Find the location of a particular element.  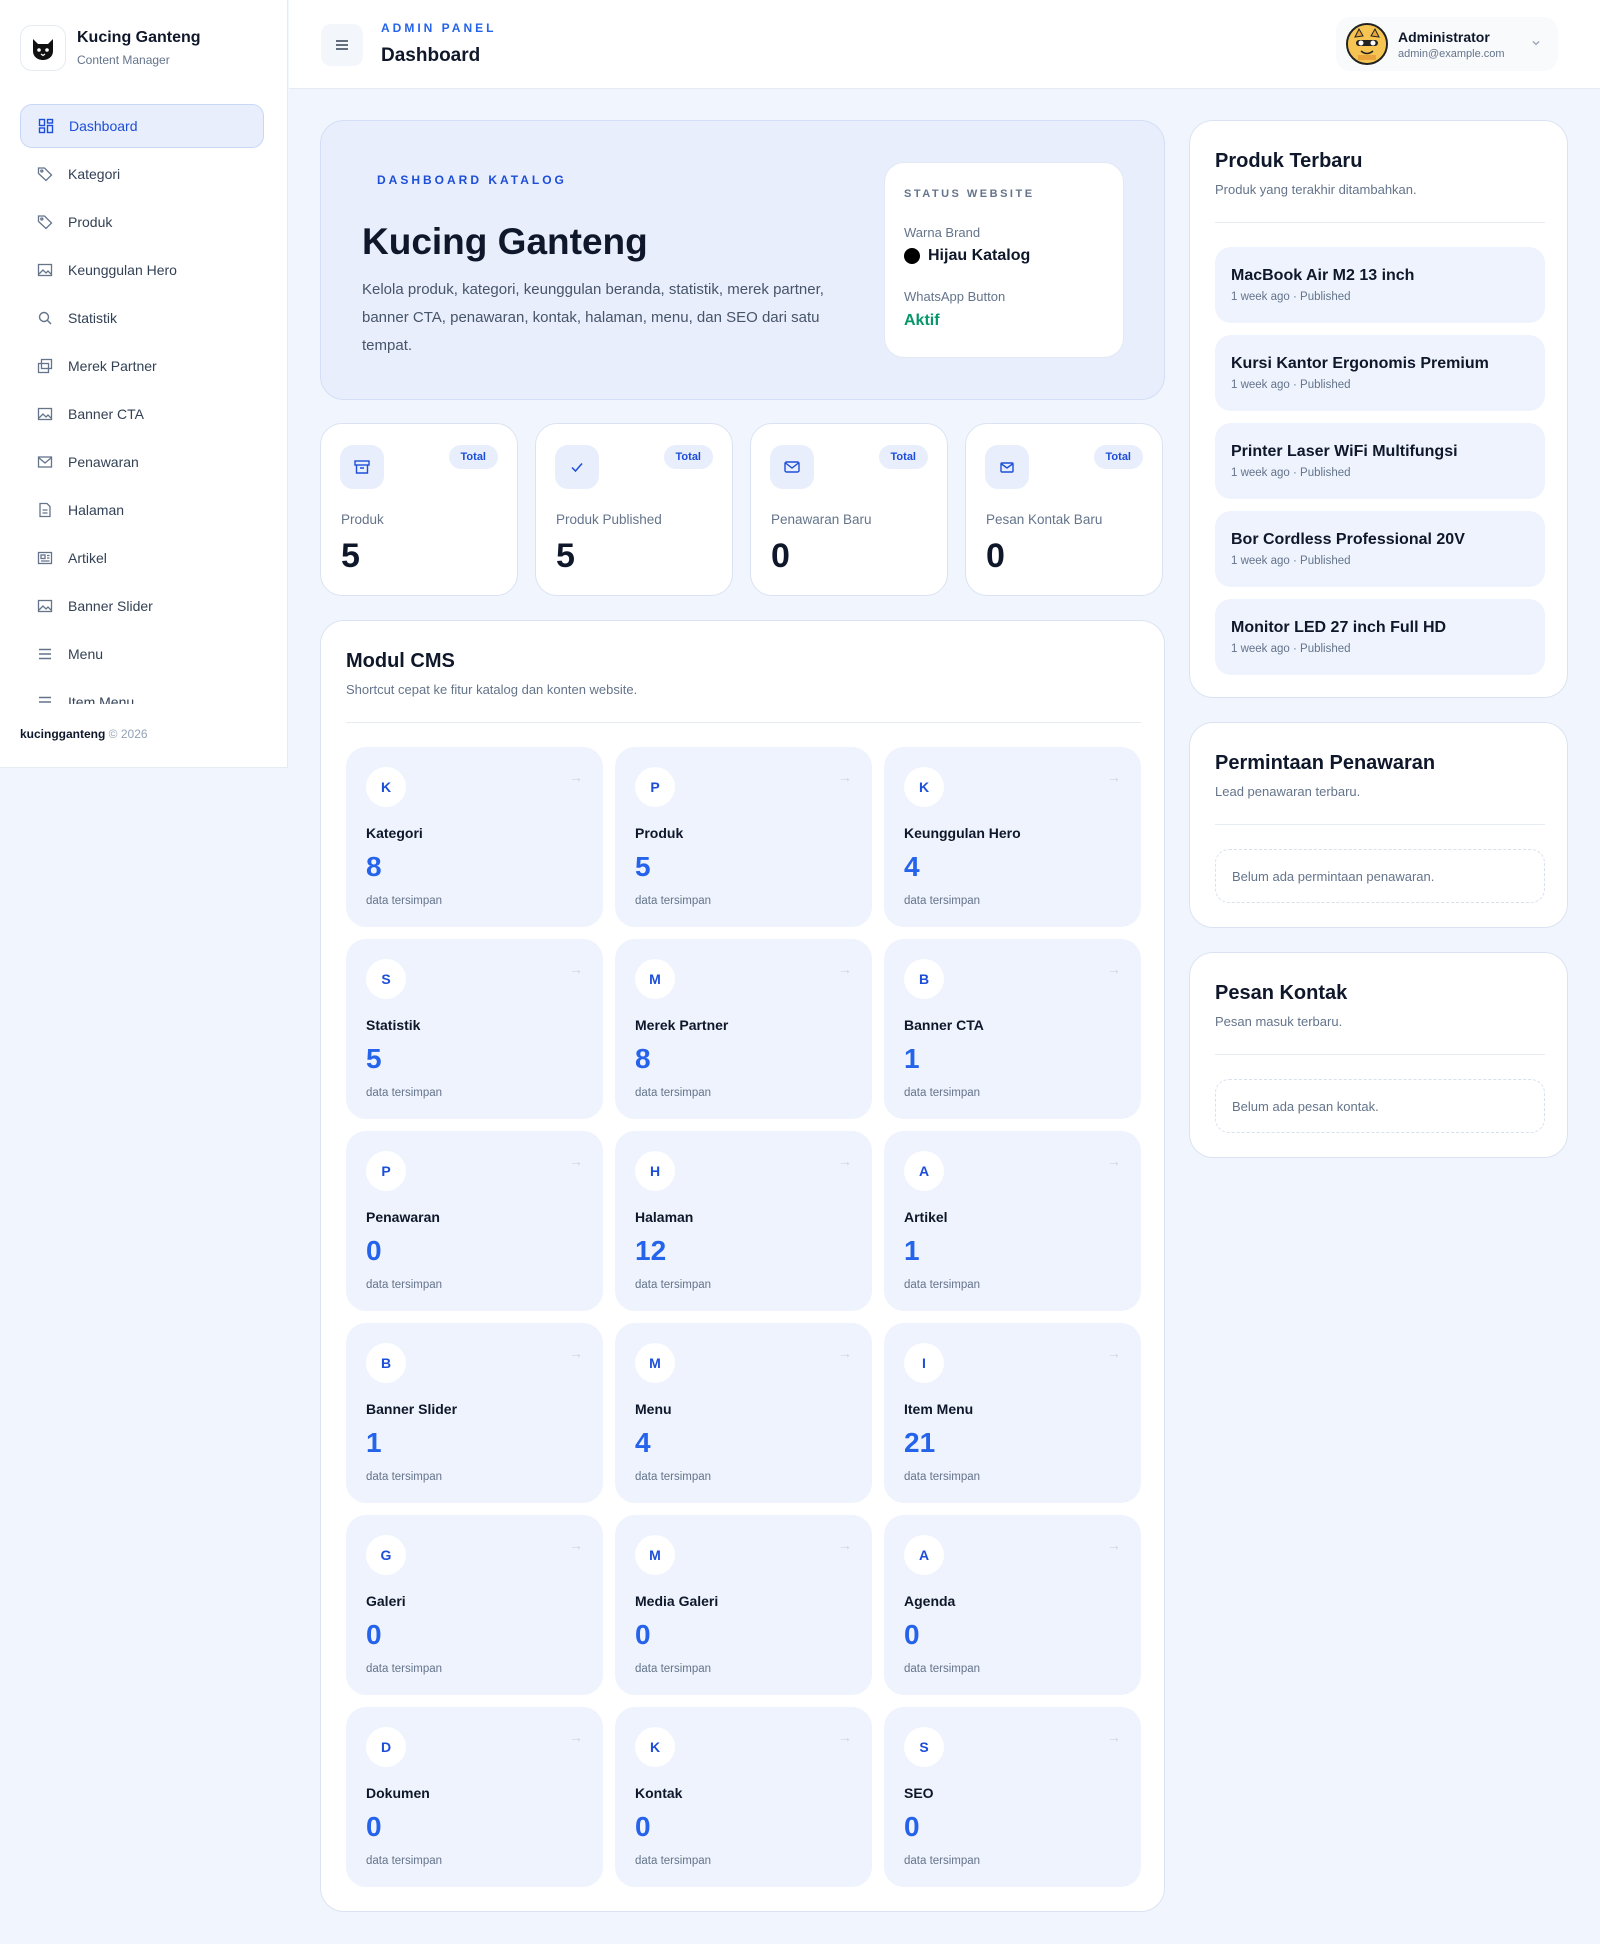

module-name: Galeri is located at coordinates (386, 1601).